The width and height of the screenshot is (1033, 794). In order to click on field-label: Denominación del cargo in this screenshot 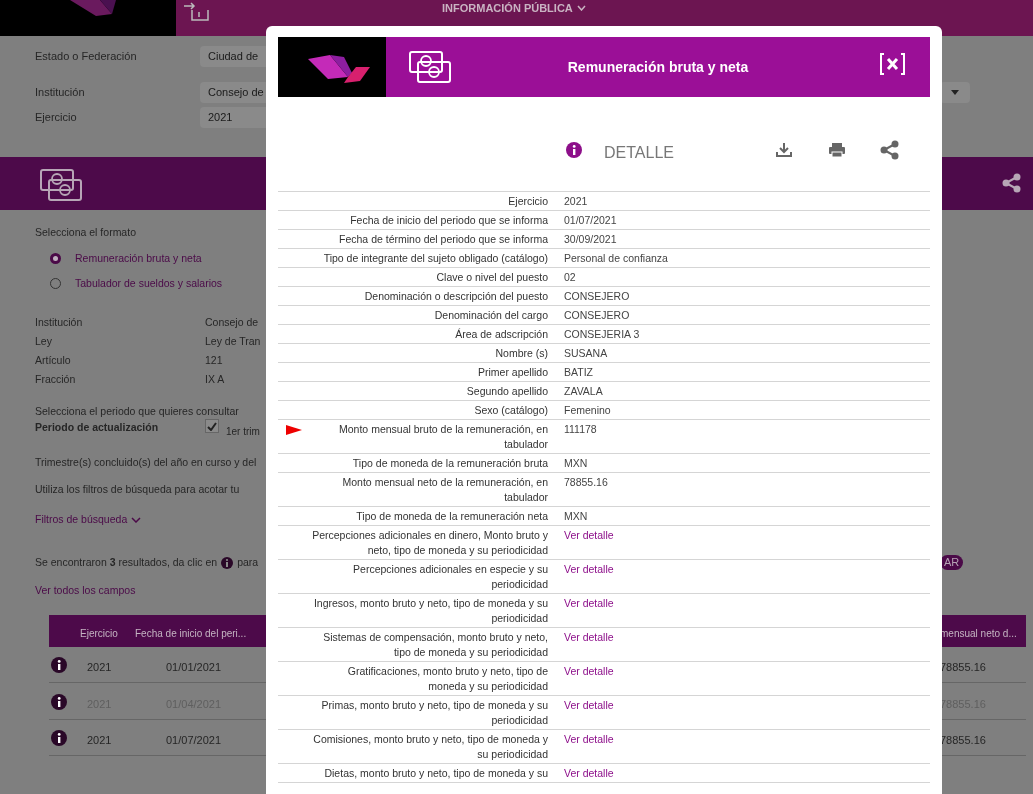, I will do `click(491, 315)`.